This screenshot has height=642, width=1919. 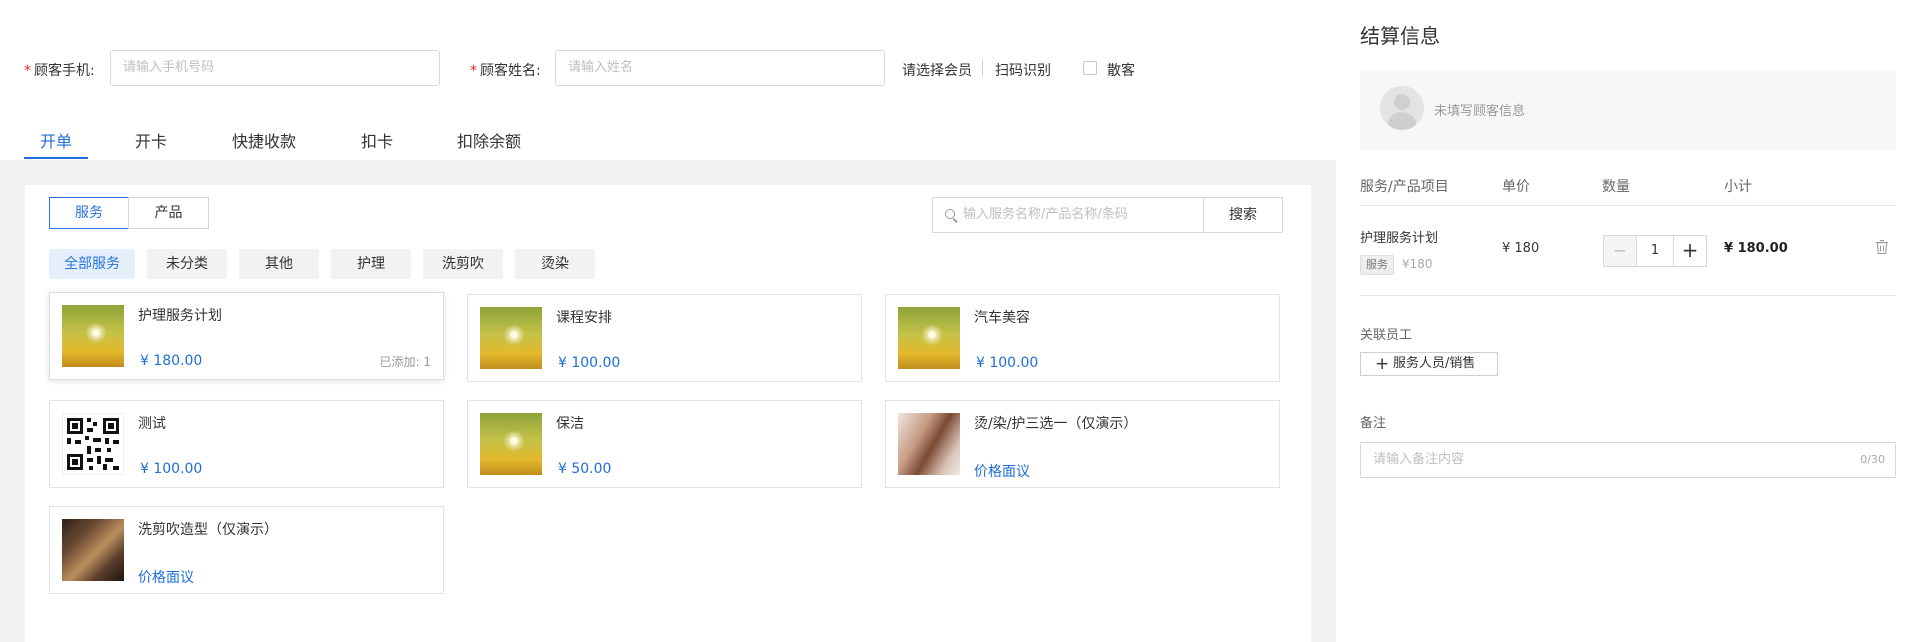 What do you see at coordinates (489, 140) in the screenshot?
I see `tab-deduct-balance: 扣除余额` at bounding box center [489, 140].